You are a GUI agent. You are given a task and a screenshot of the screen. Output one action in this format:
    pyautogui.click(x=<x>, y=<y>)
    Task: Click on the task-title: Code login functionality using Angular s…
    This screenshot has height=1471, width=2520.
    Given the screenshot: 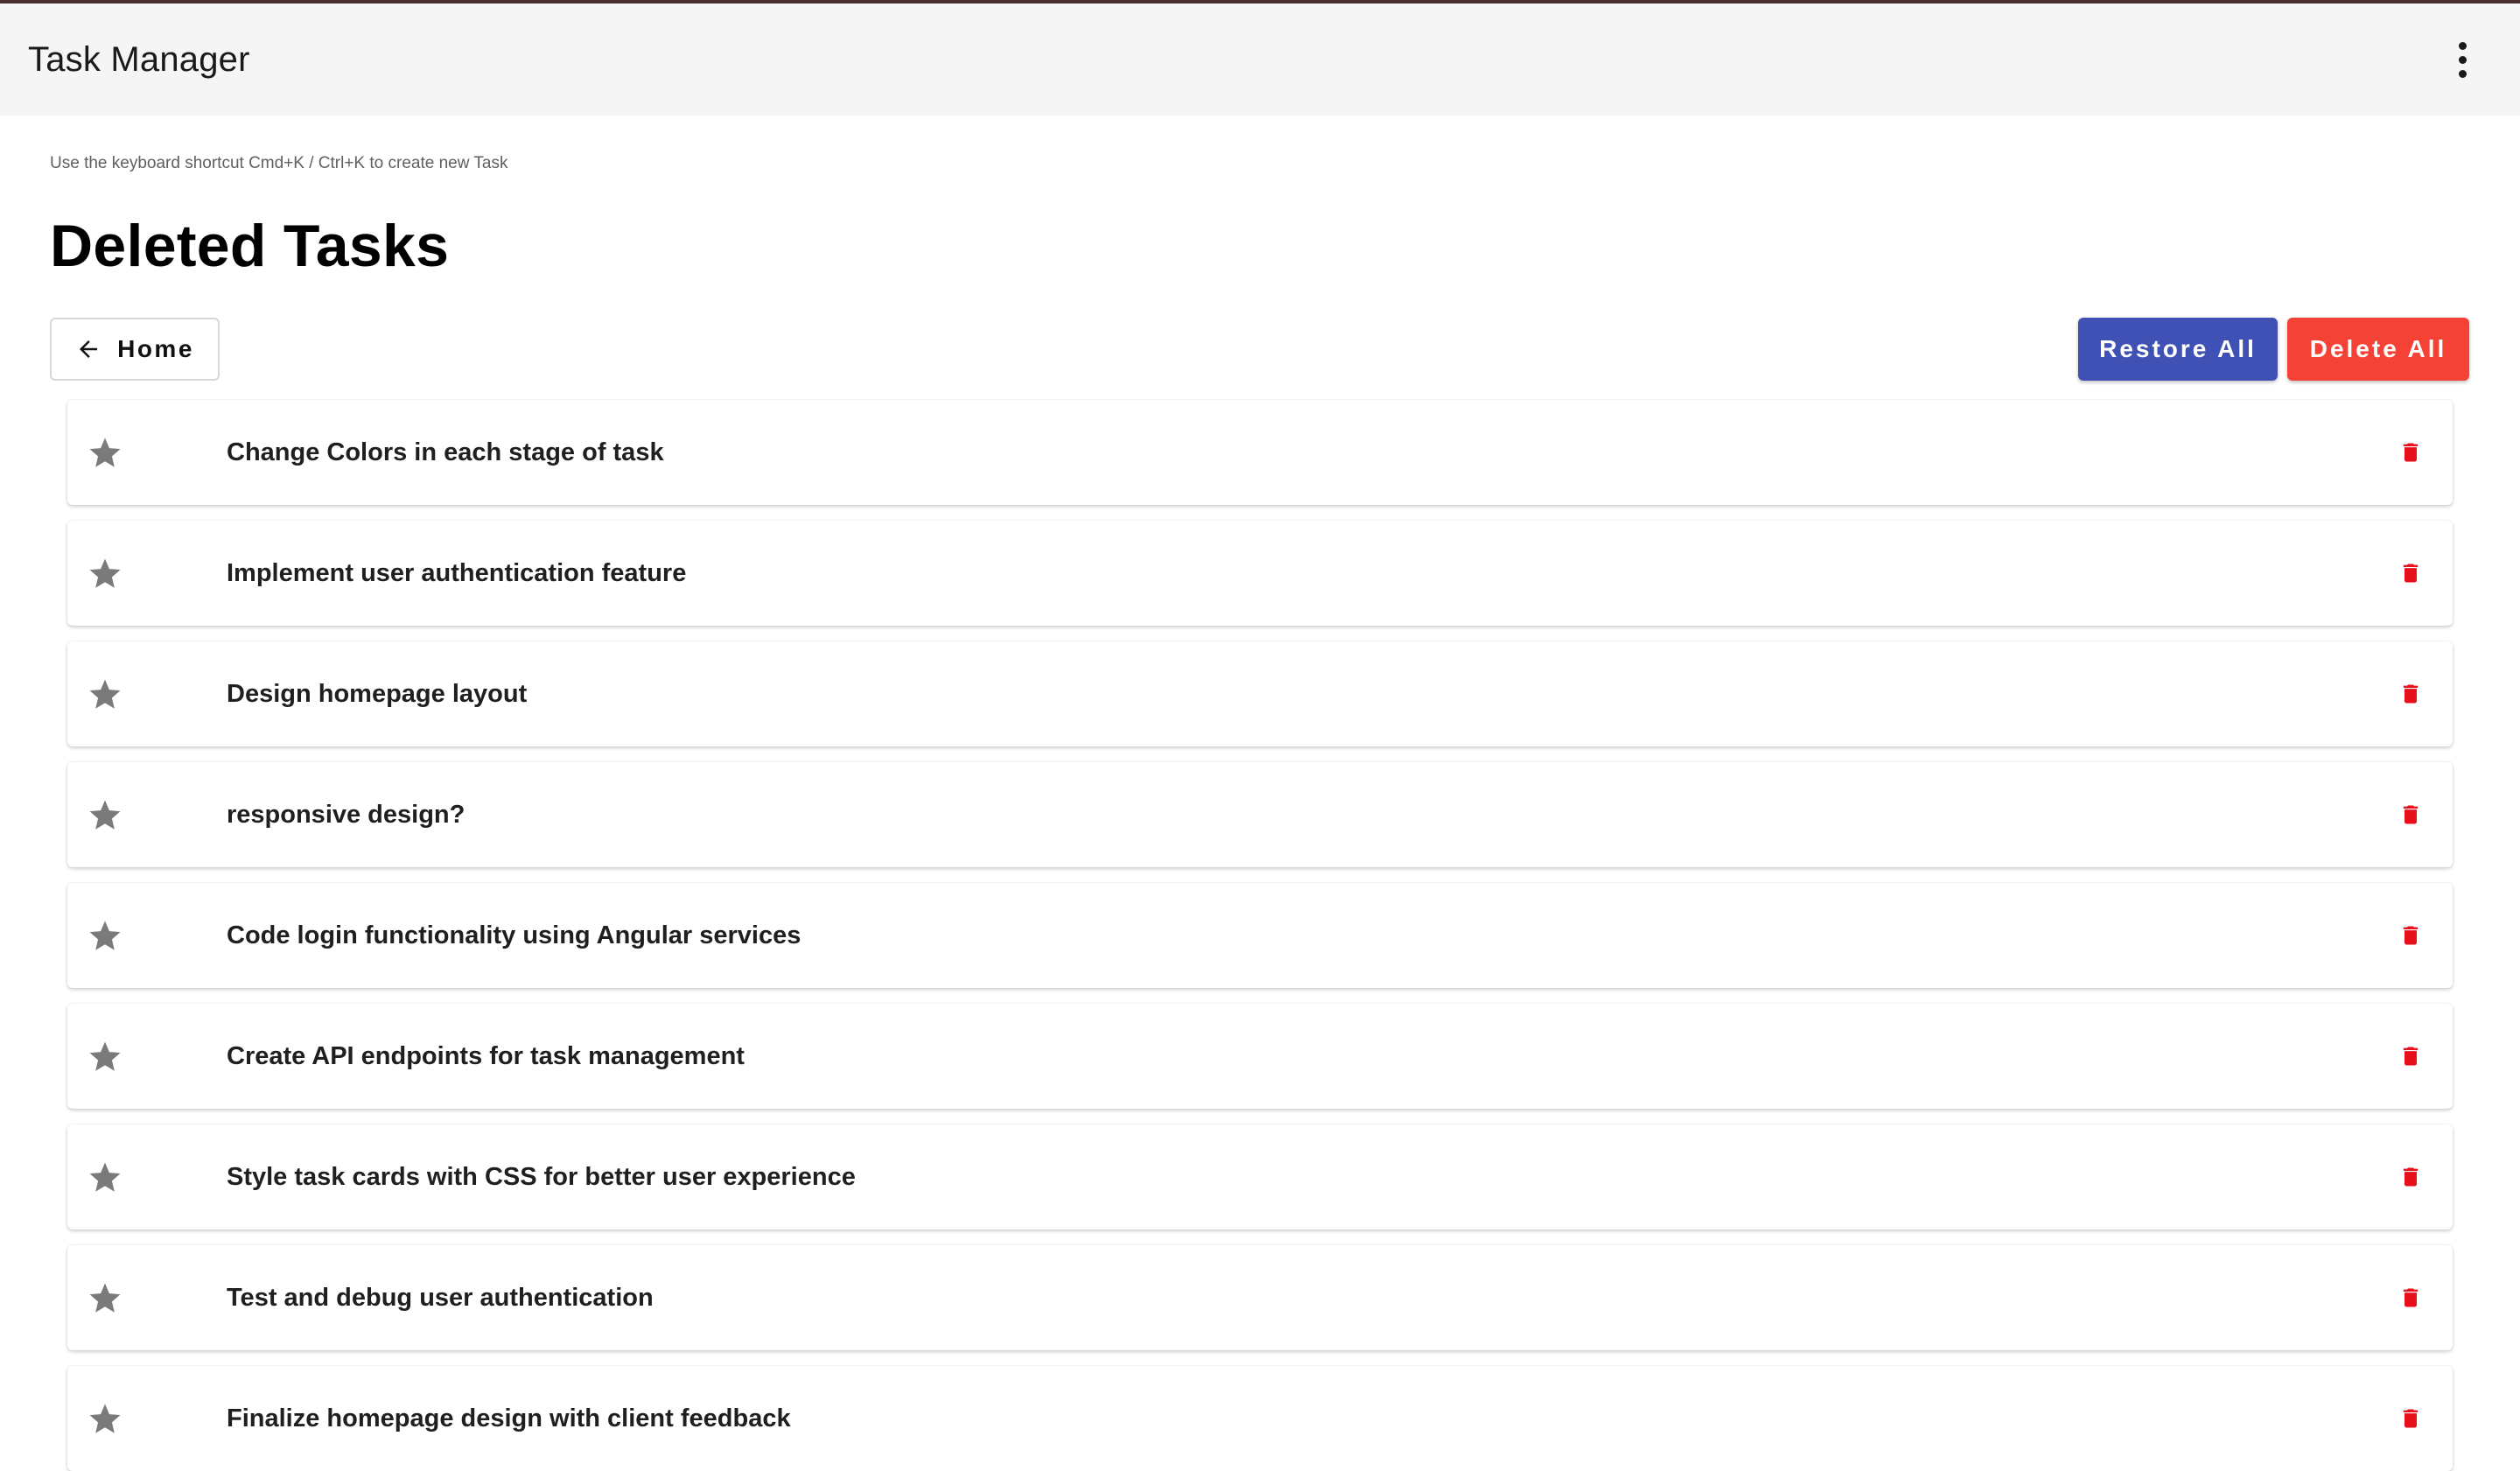 What is the action you would take?
    pyautogui.click(x=514, y=935)
    